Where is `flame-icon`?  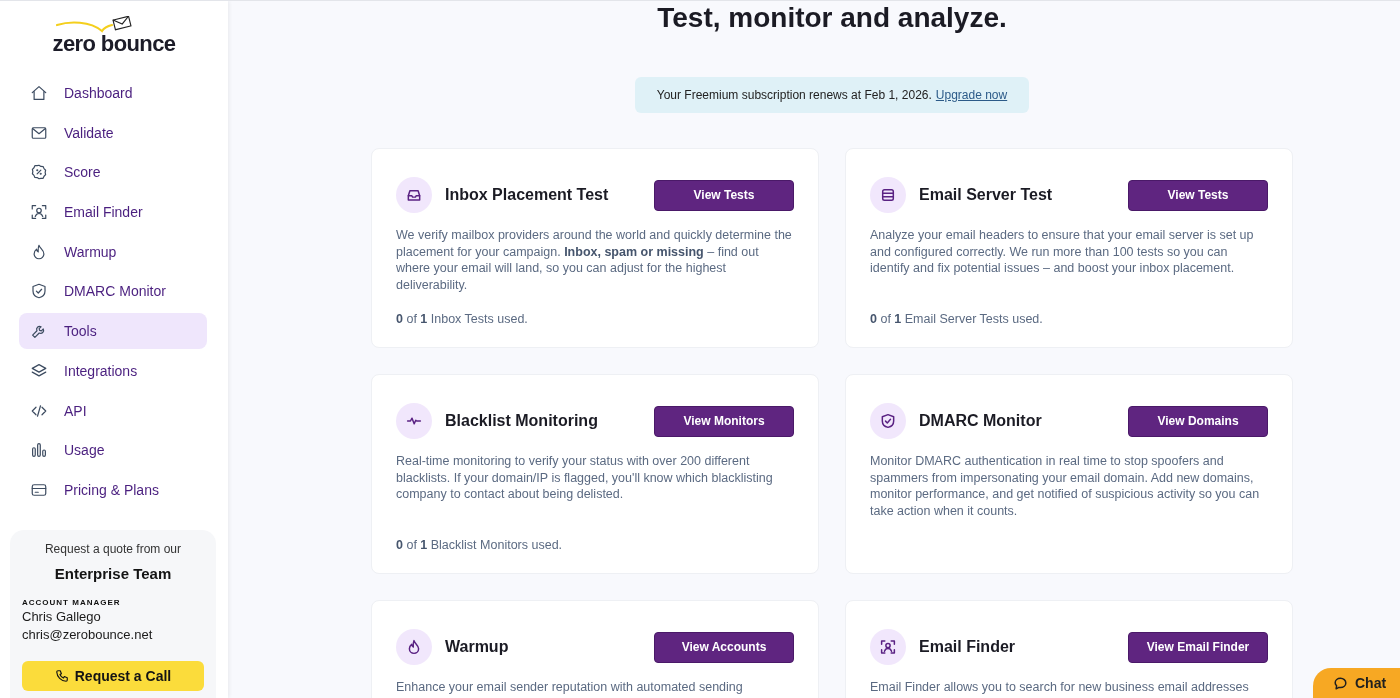
flame-icon is located at coordinates (414, 647).